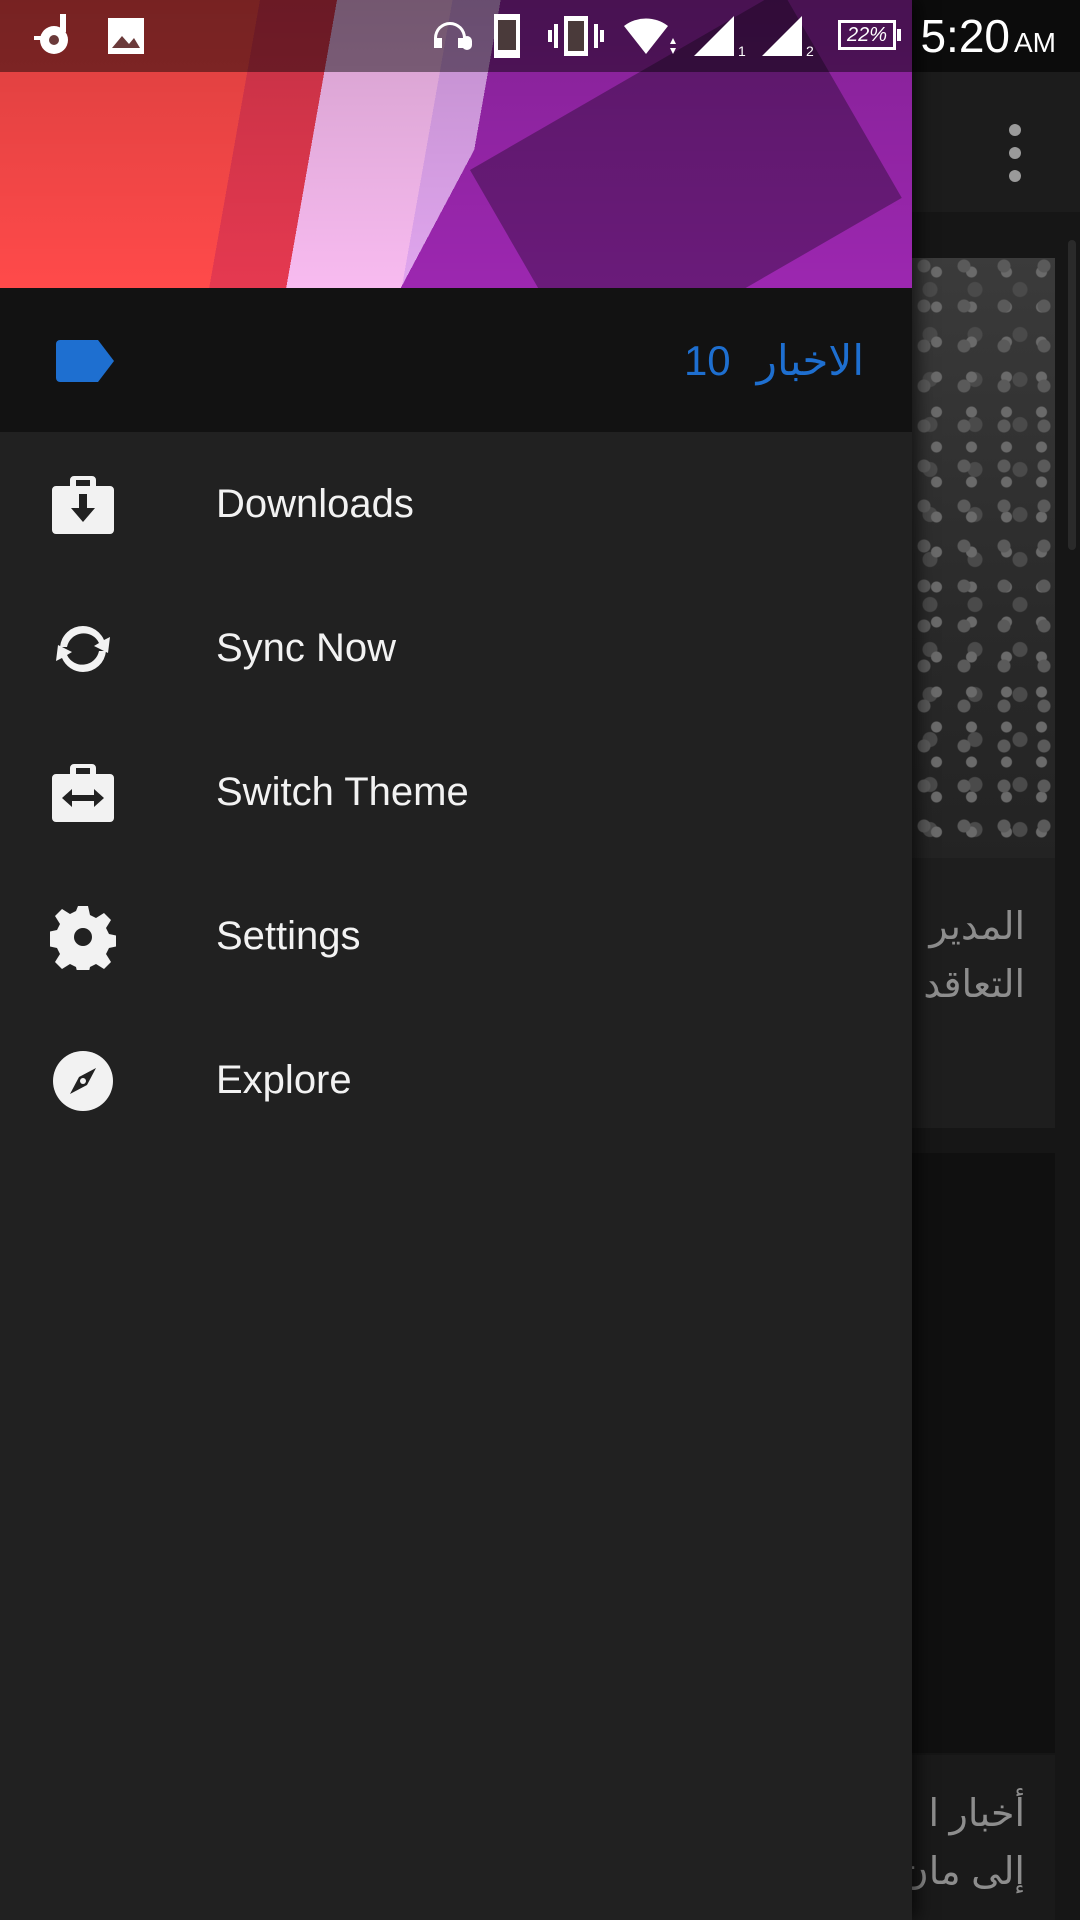 The height and width of the screenshot is (1920, 1080). I want to click on menu-item-label: Settings, so click(288, 936).